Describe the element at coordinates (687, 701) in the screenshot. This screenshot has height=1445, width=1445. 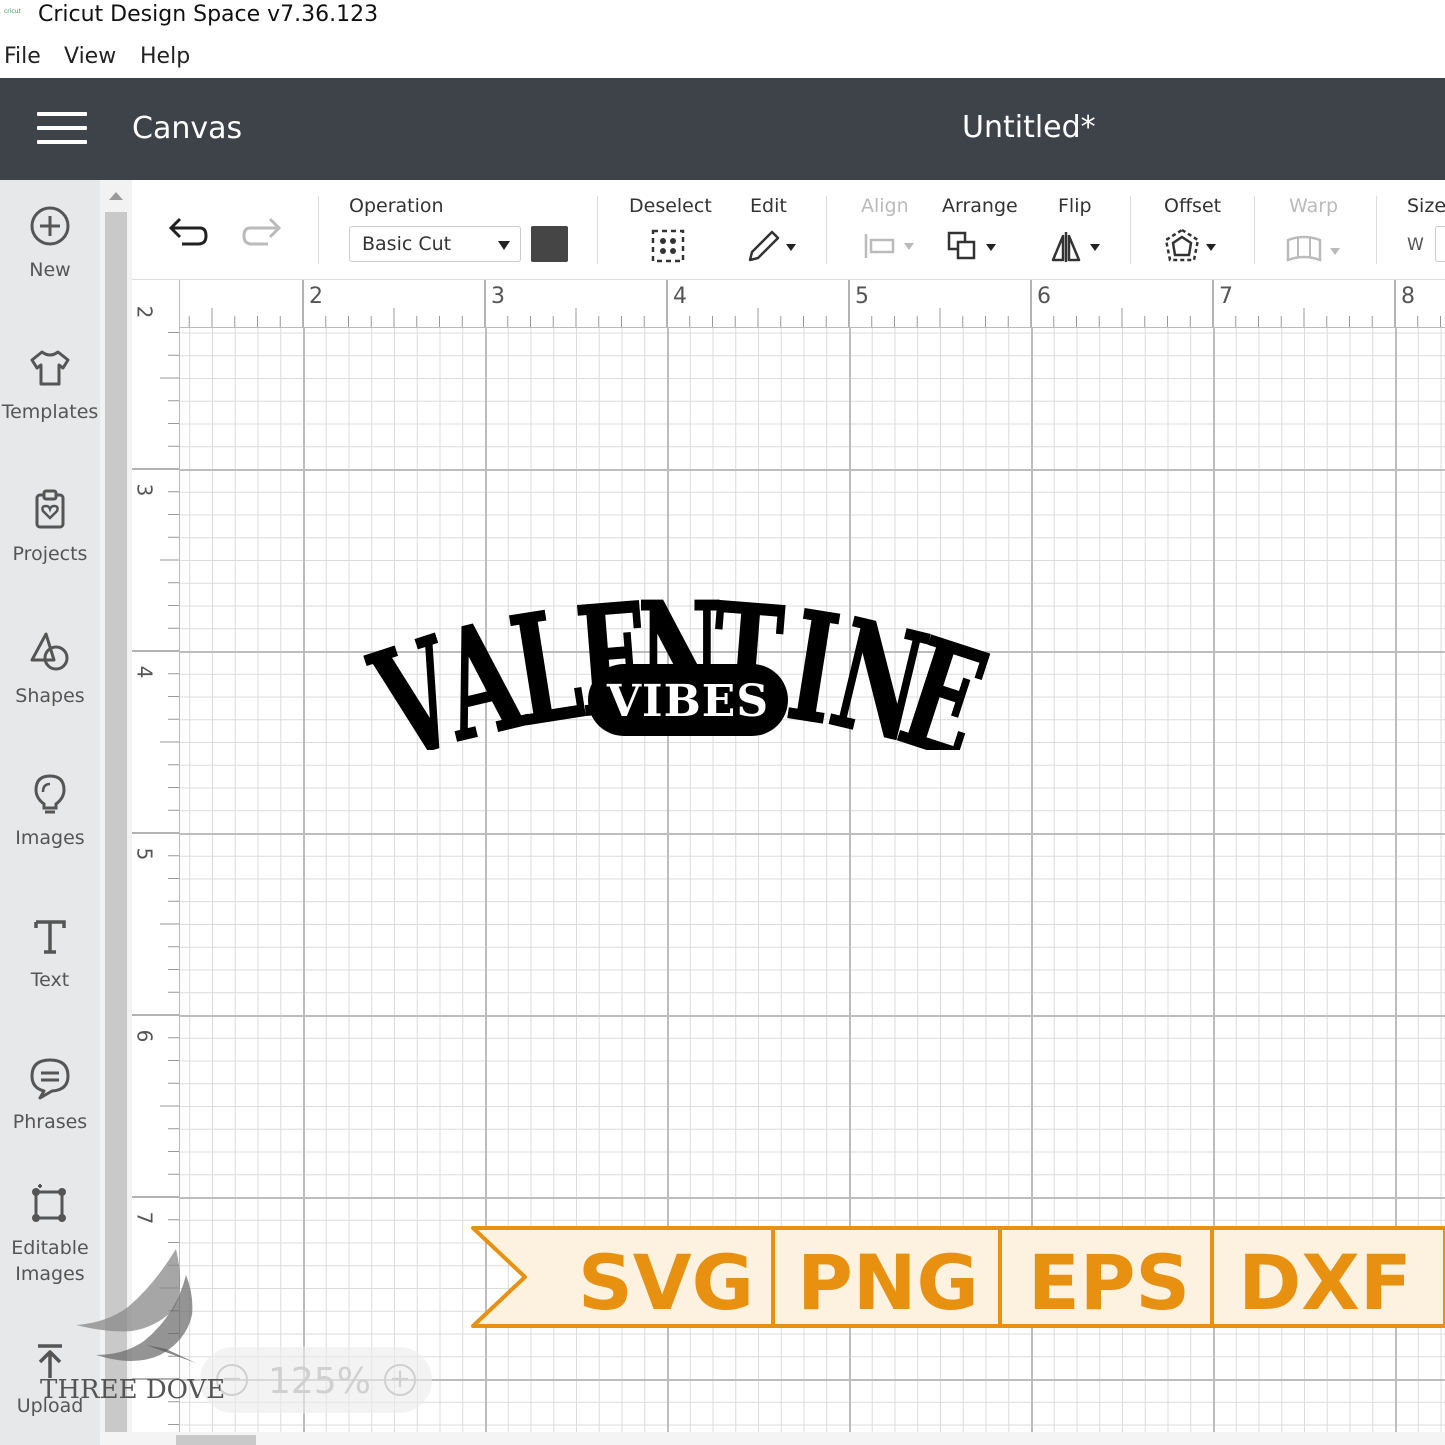
I see `vibes-text: VIBES` at that location.